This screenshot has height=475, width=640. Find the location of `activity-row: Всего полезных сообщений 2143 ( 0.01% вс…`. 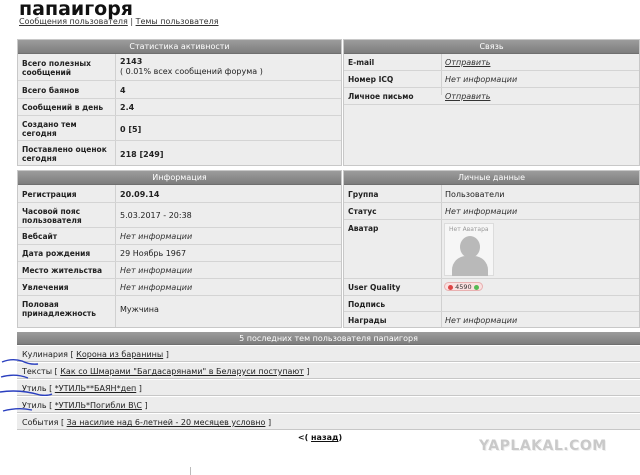

activity-row: Всего полезных сообщений 2143 ( 0.01% вс… is located at coordinates (179, 67).